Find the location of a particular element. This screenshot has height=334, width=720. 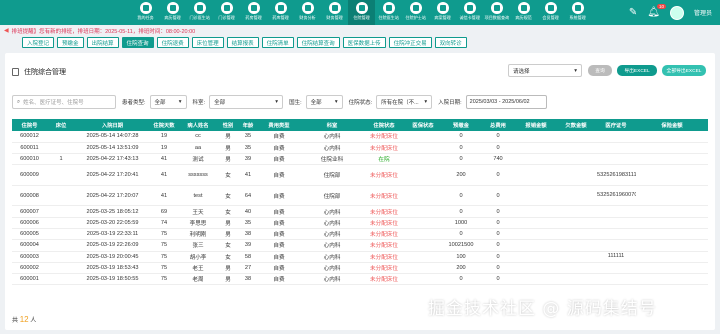

action-select: 请选择 ▾ is located at coordinates (545, 70).